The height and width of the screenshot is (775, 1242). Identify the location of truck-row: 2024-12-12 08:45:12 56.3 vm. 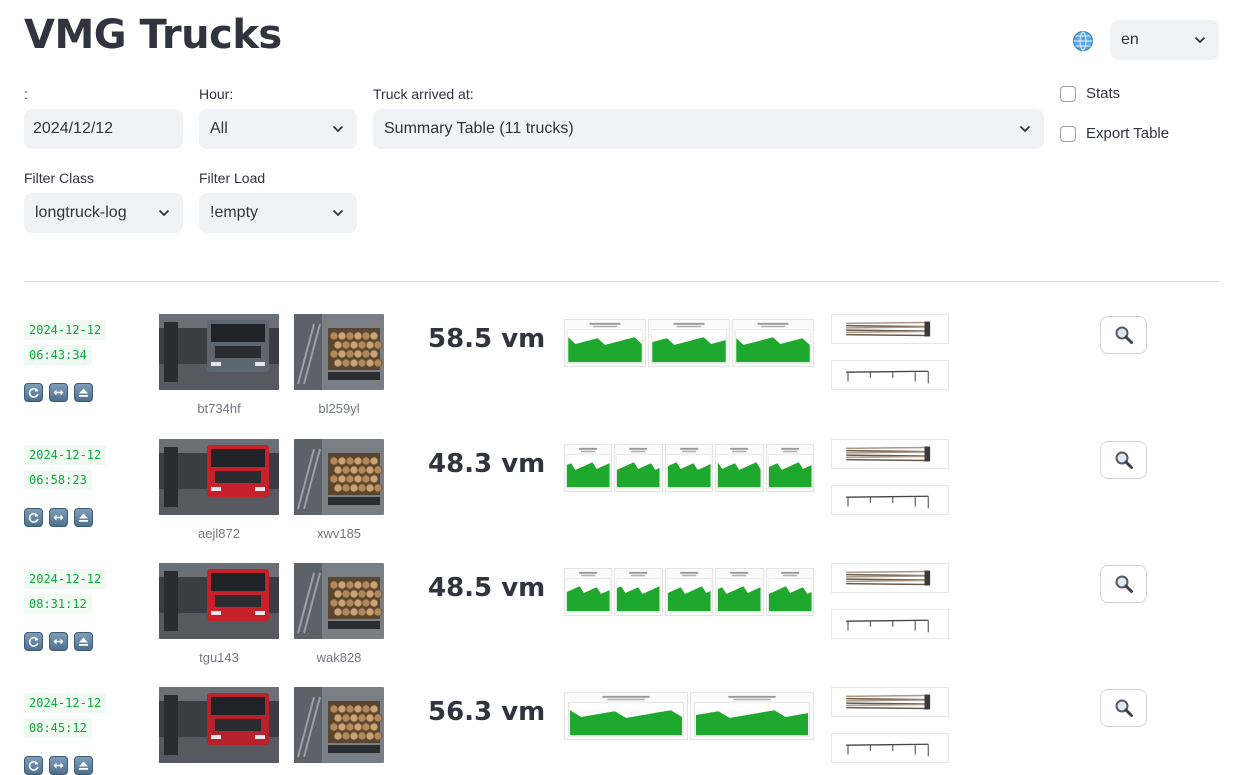
(621, 731).